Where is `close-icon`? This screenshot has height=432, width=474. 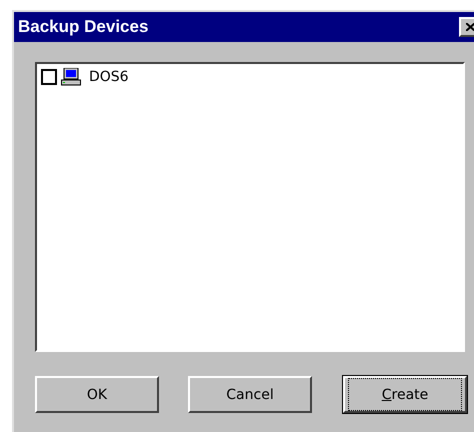 close-icon is located at coordinates (470, 27).